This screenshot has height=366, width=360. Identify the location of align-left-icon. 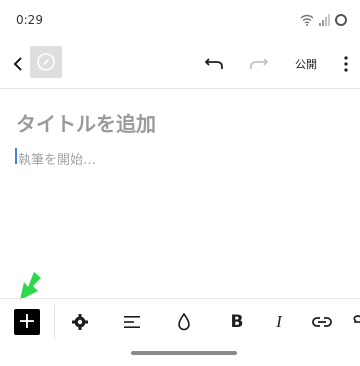
(132, 322).